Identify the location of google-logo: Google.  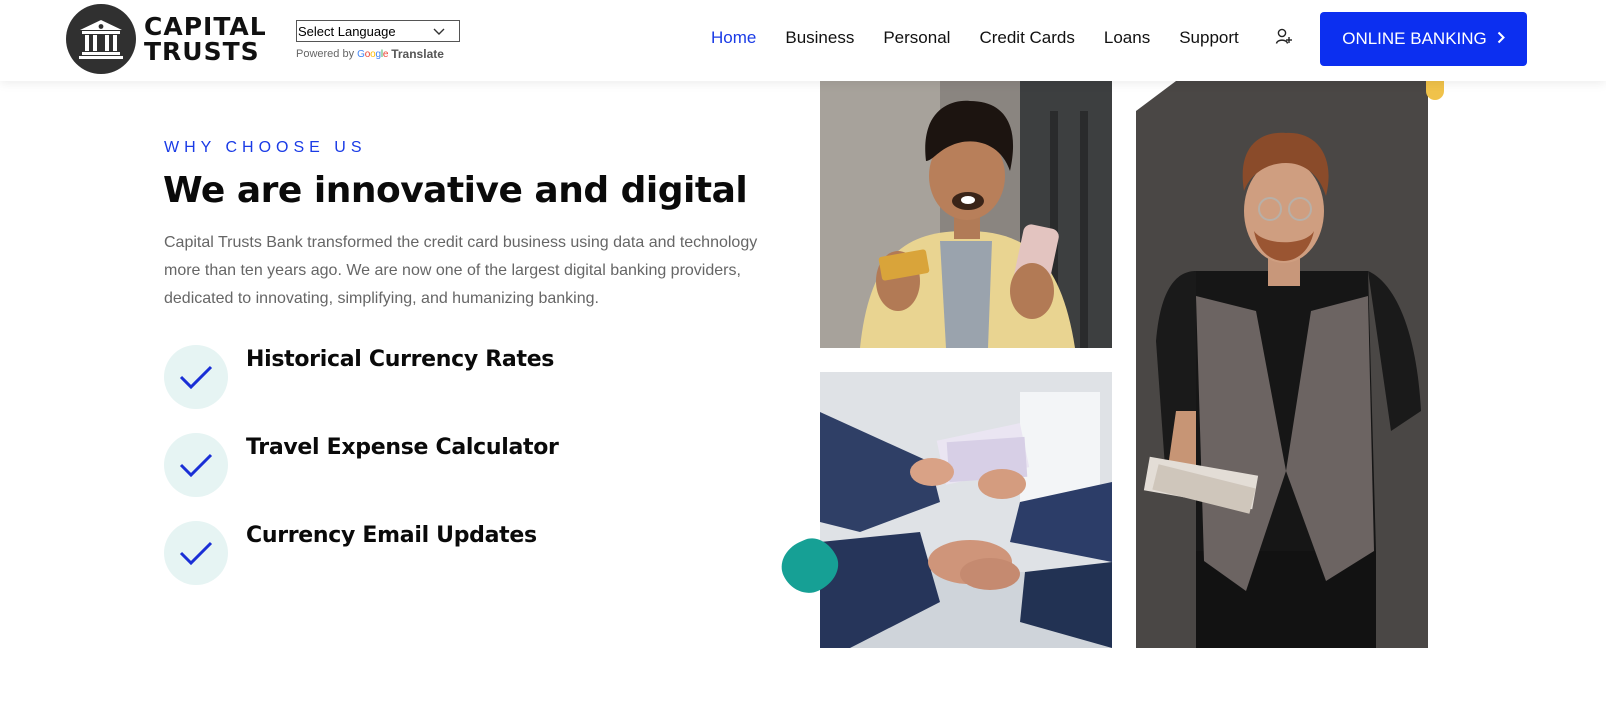
(372, 54).